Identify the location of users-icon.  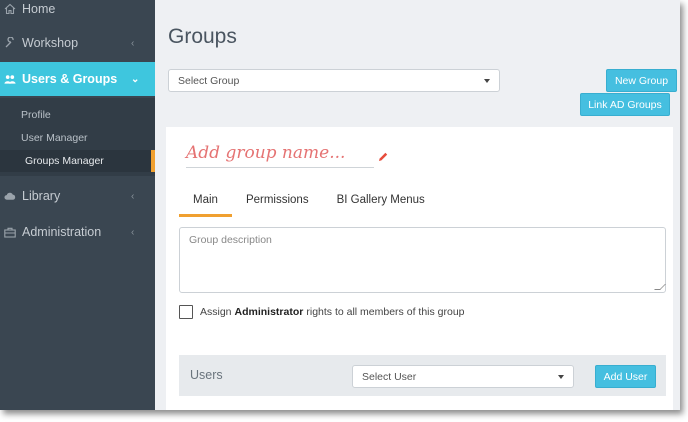
(10, 79).